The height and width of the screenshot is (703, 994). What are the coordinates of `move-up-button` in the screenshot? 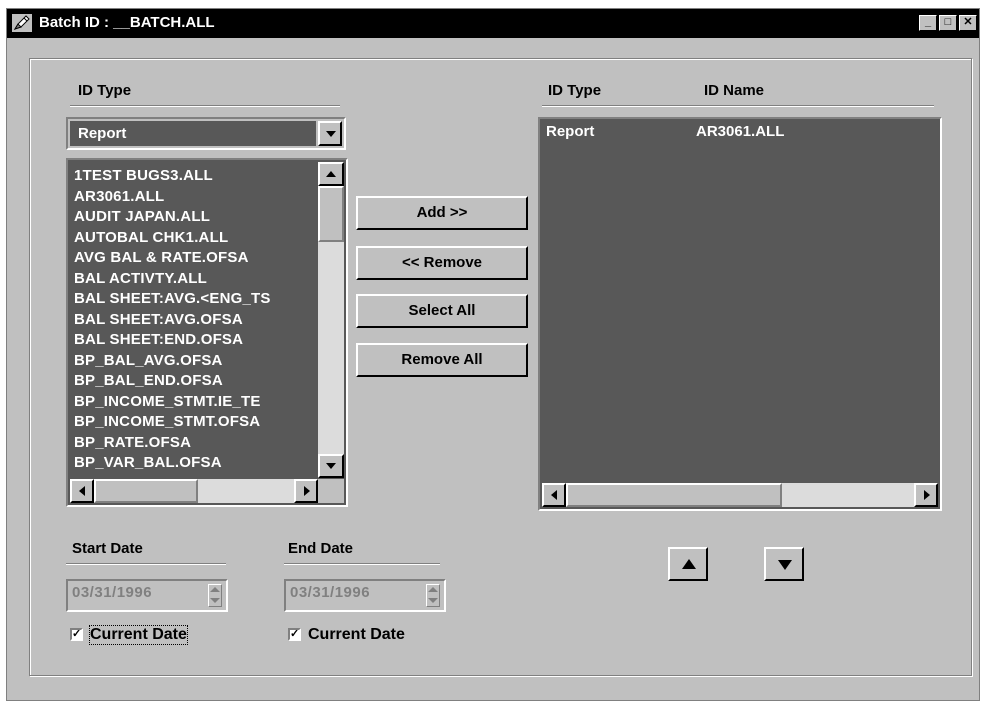 It's located at (688, 564).